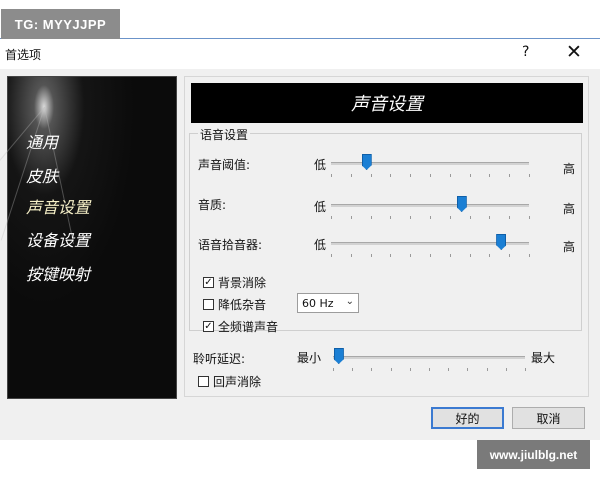 This screenshot has height=480, width=600. What do you see at coordinates (42, 141) in the screenshot?
I see `nav-item-general: 通用` at bounding box center [42, 141].